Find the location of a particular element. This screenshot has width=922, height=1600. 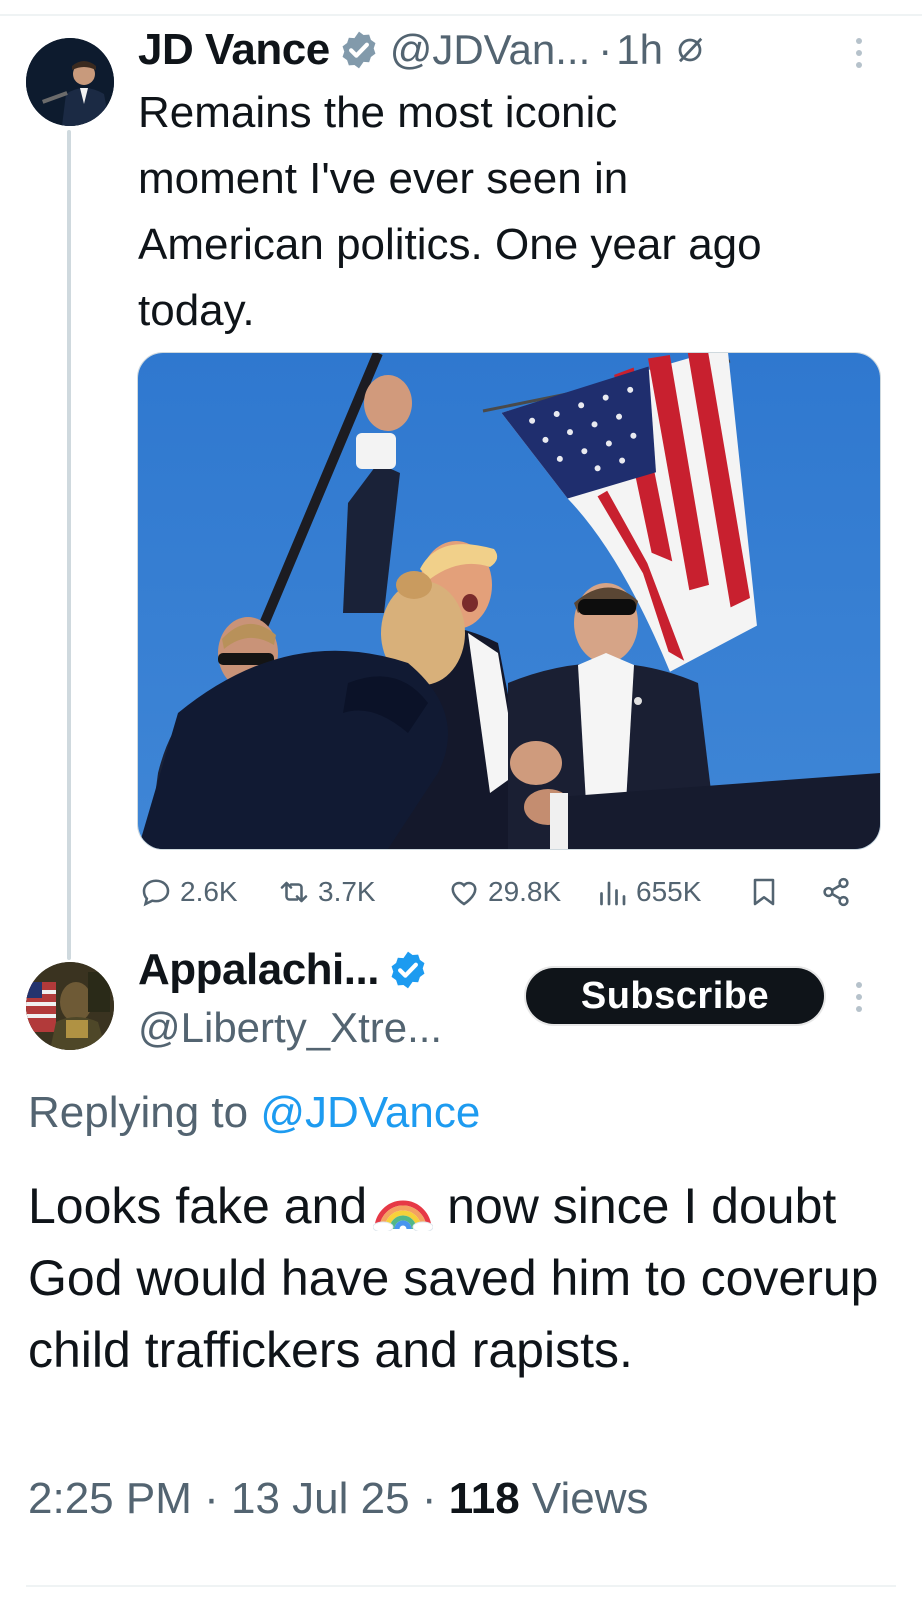

analytics-icon is located at coordinates (613, 893).